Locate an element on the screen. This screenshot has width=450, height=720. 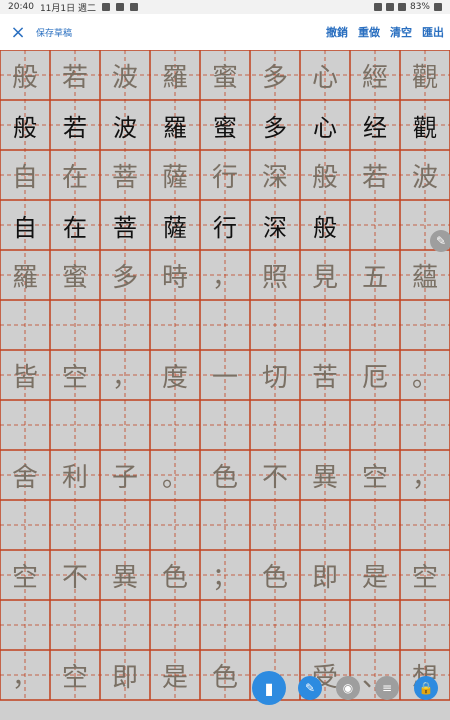
menu-icon: ≡ is located at coordinates (387, 688).